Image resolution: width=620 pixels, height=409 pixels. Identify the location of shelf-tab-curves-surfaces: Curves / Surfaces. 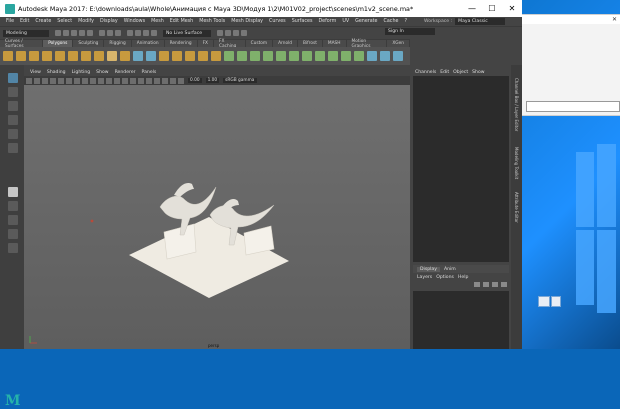
(21, 44).